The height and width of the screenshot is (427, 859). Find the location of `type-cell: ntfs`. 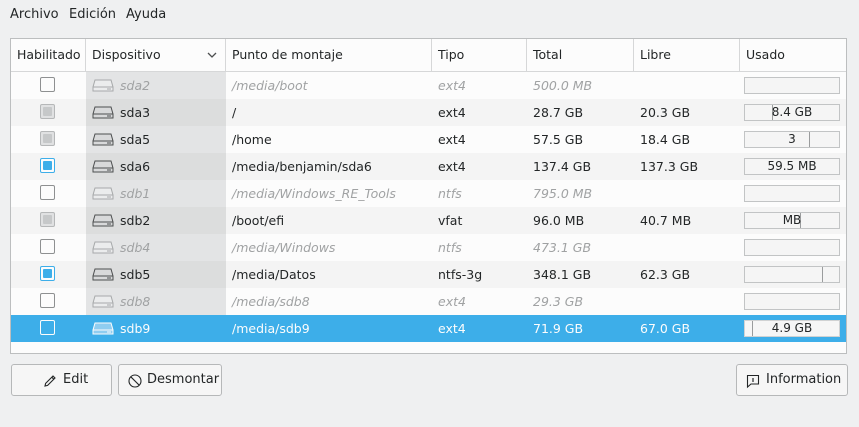

type-cell: ntfs is located at coordinates (450, 193).